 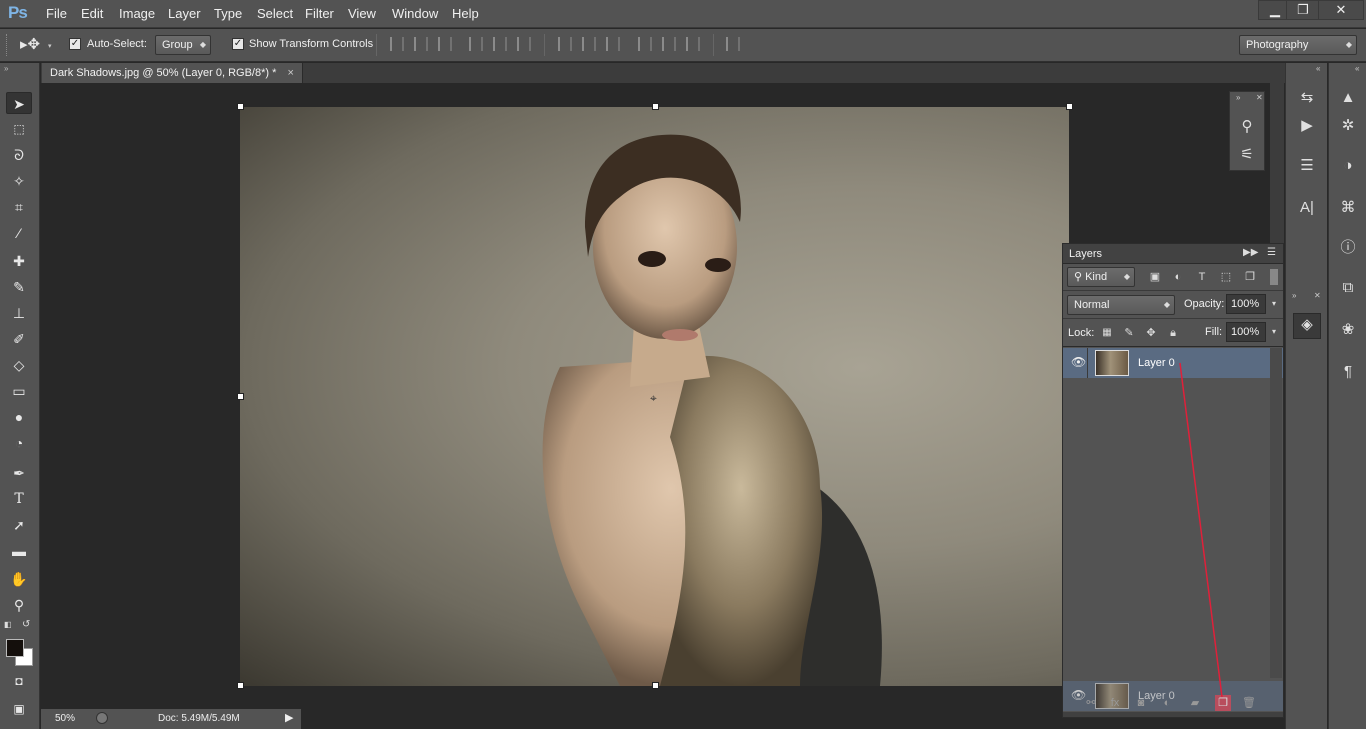 I want to click on brush-presets-icon: ⚲, so click(x=1247, y=127).